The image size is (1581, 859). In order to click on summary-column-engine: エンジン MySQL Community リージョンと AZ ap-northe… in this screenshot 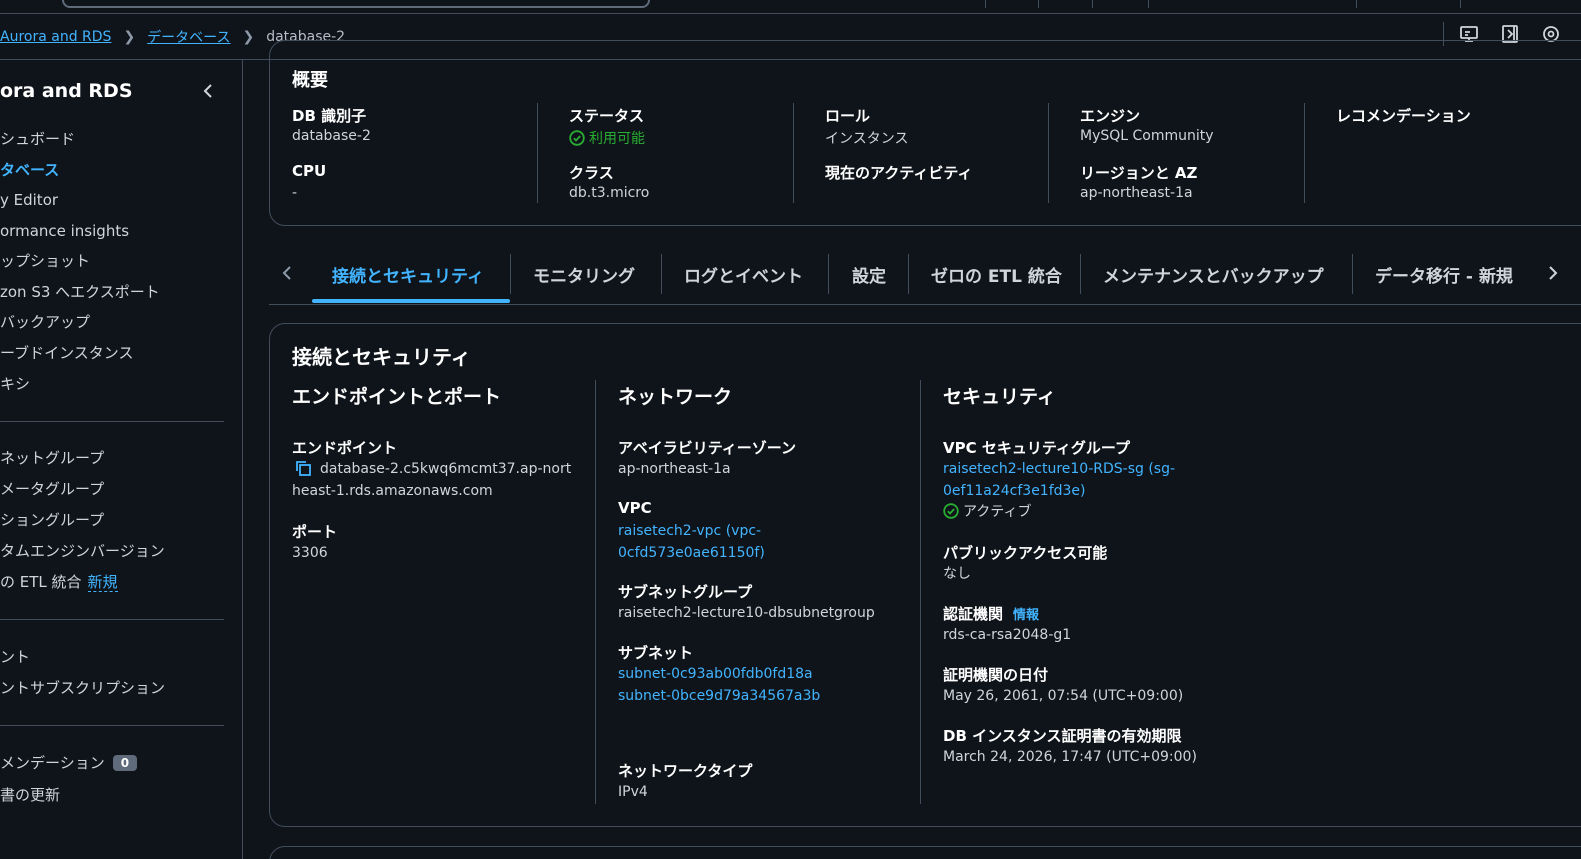, I will do `click(1176, 153)`.